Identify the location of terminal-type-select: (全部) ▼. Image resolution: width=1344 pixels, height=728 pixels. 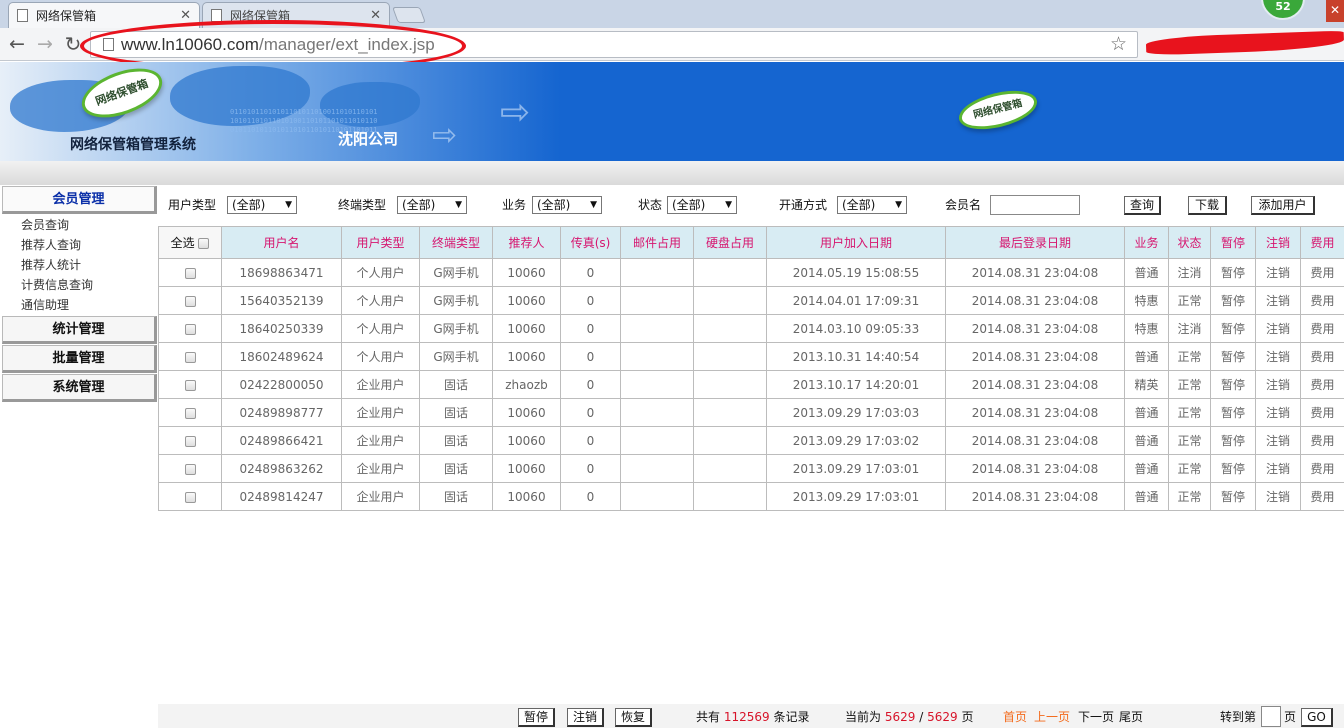
(432, 205).